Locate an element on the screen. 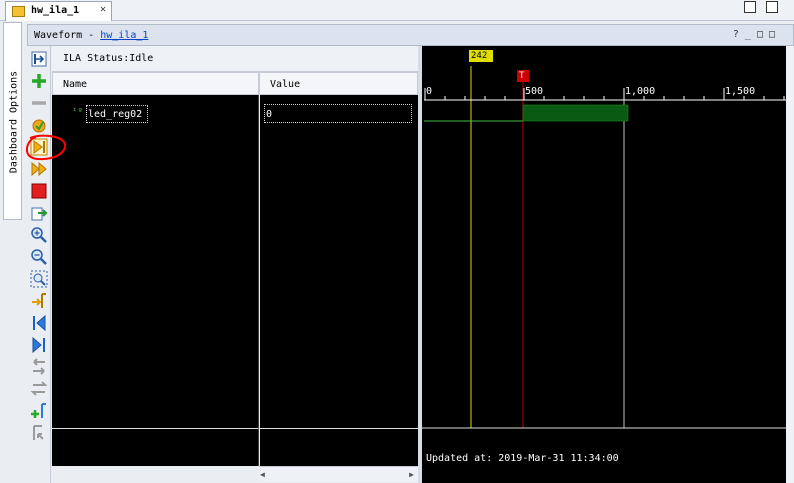  go-to-cursor-icon is located at coordinates (39, 301).